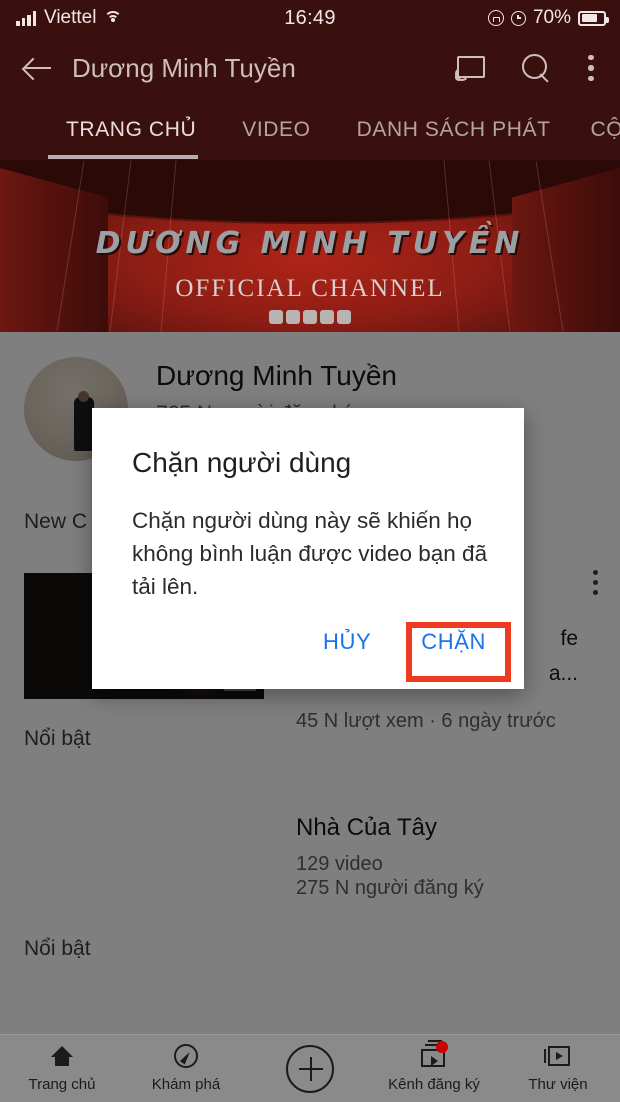 The width and height of the screenshot is (620, 1102). Describe the element at coordinates (558, 1057) in the screenshot. I see `library-icon` at that location.